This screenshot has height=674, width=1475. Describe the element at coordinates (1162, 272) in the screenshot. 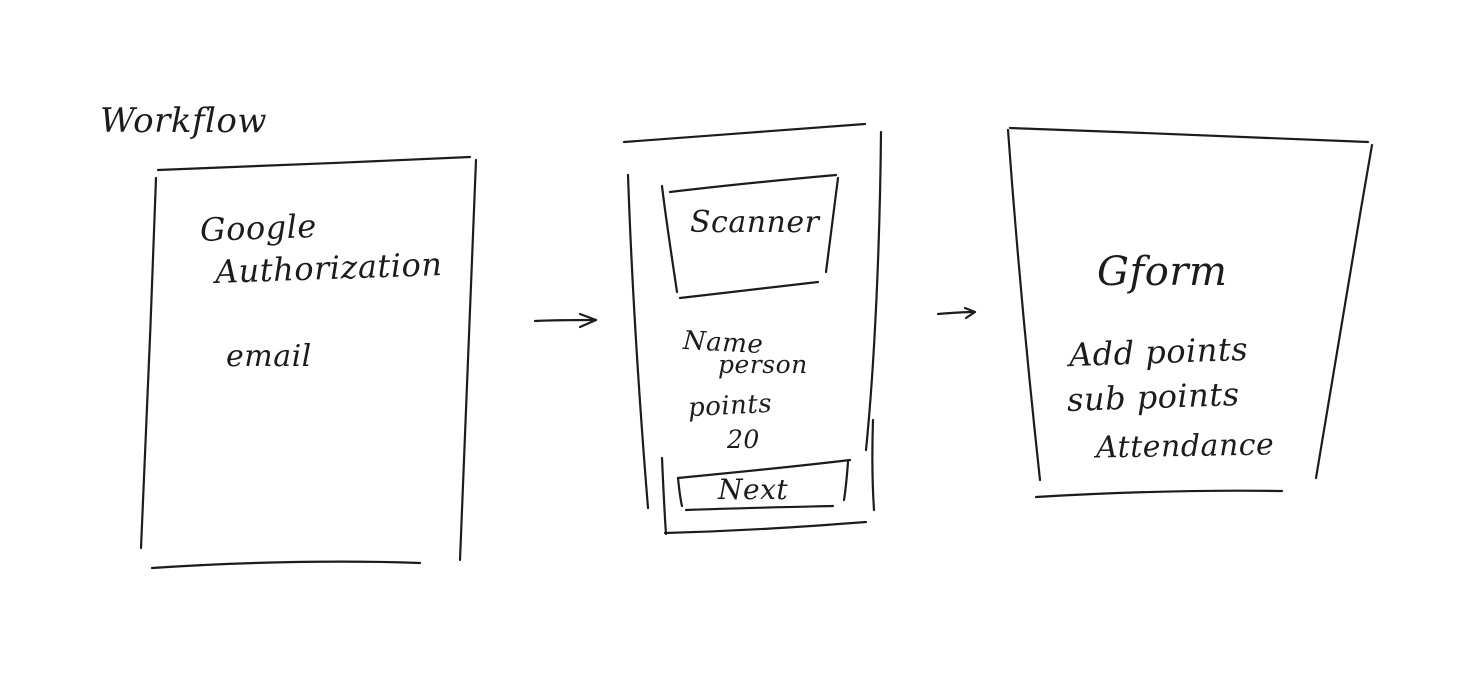

I see `gform-title: Gform` at that location.